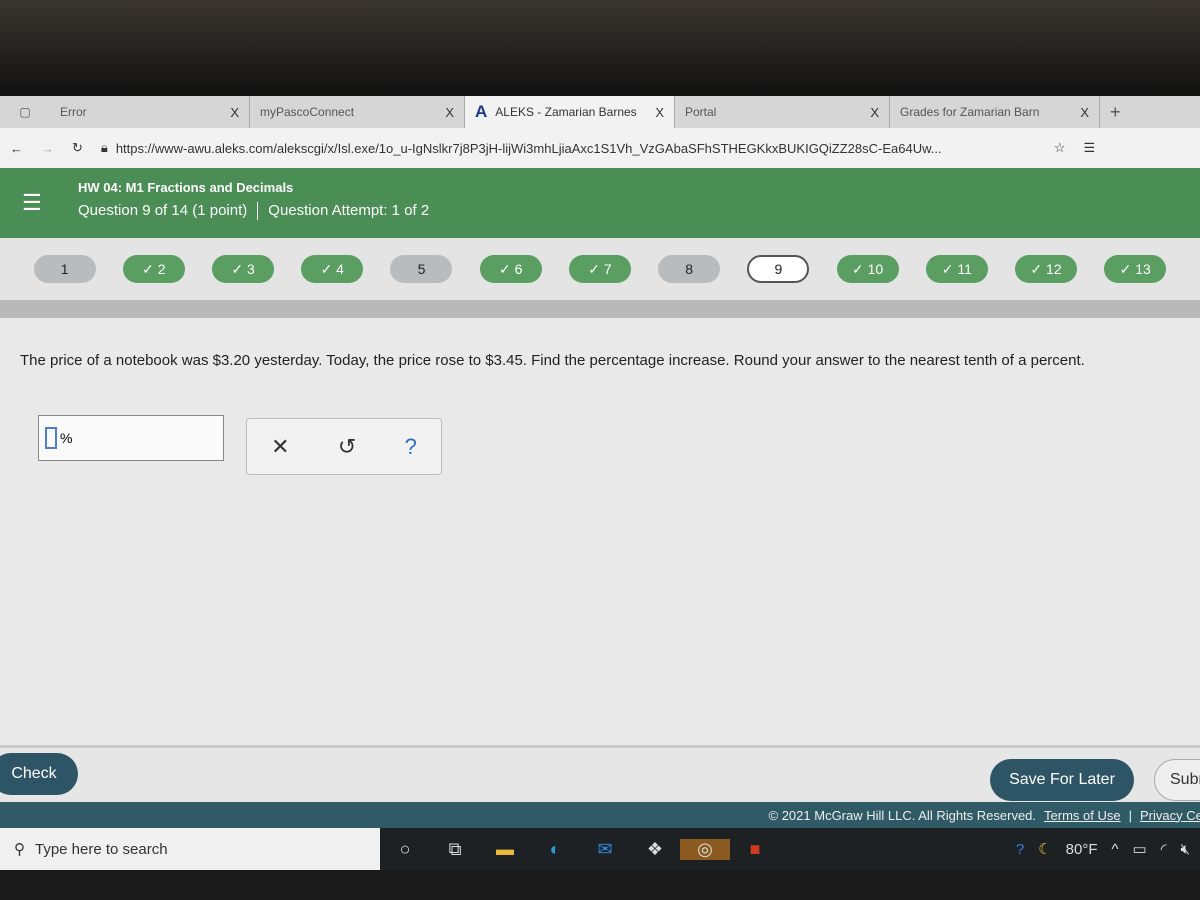  What do you see at coordinates (566, 112) in the screenshot?
I see `tab-label: ALEKS - Zamarian Barnes` at bounding box center [566, 112].